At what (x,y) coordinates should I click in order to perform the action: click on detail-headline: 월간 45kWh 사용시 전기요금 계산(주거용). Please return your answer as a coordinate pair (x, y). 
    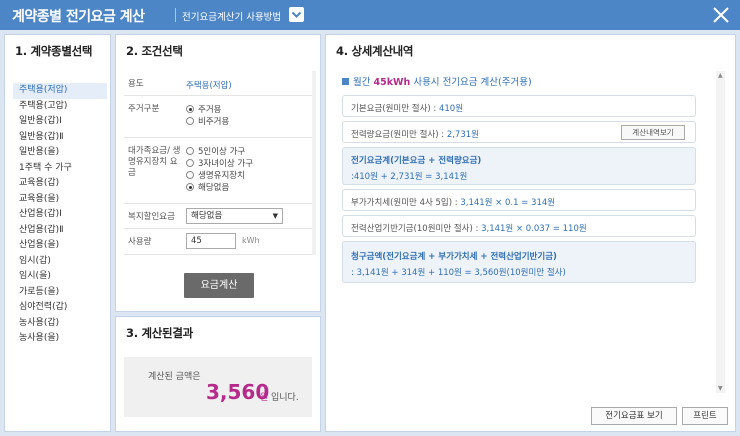
    Looking at the image, I should click on (437, 81).